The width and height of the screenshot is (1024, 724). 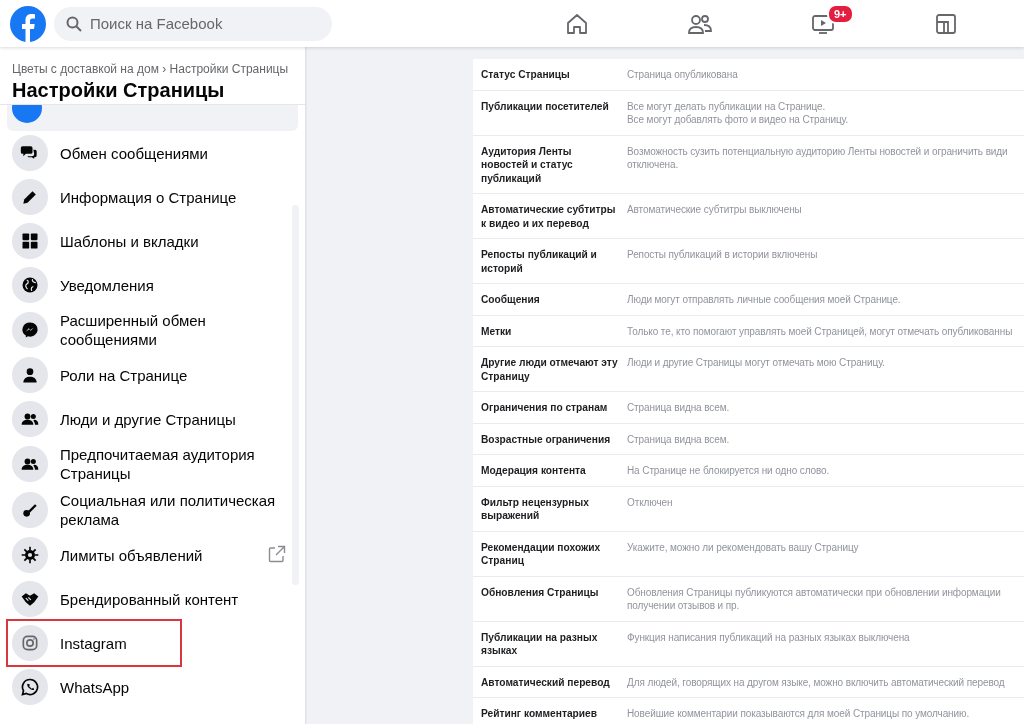 What do you see at coordinates (823, 369) in the screenshot?
I see `setting-value: Люди и другие Страницы могут отмечать мою Страницу.` at bounding box center [823, 369].